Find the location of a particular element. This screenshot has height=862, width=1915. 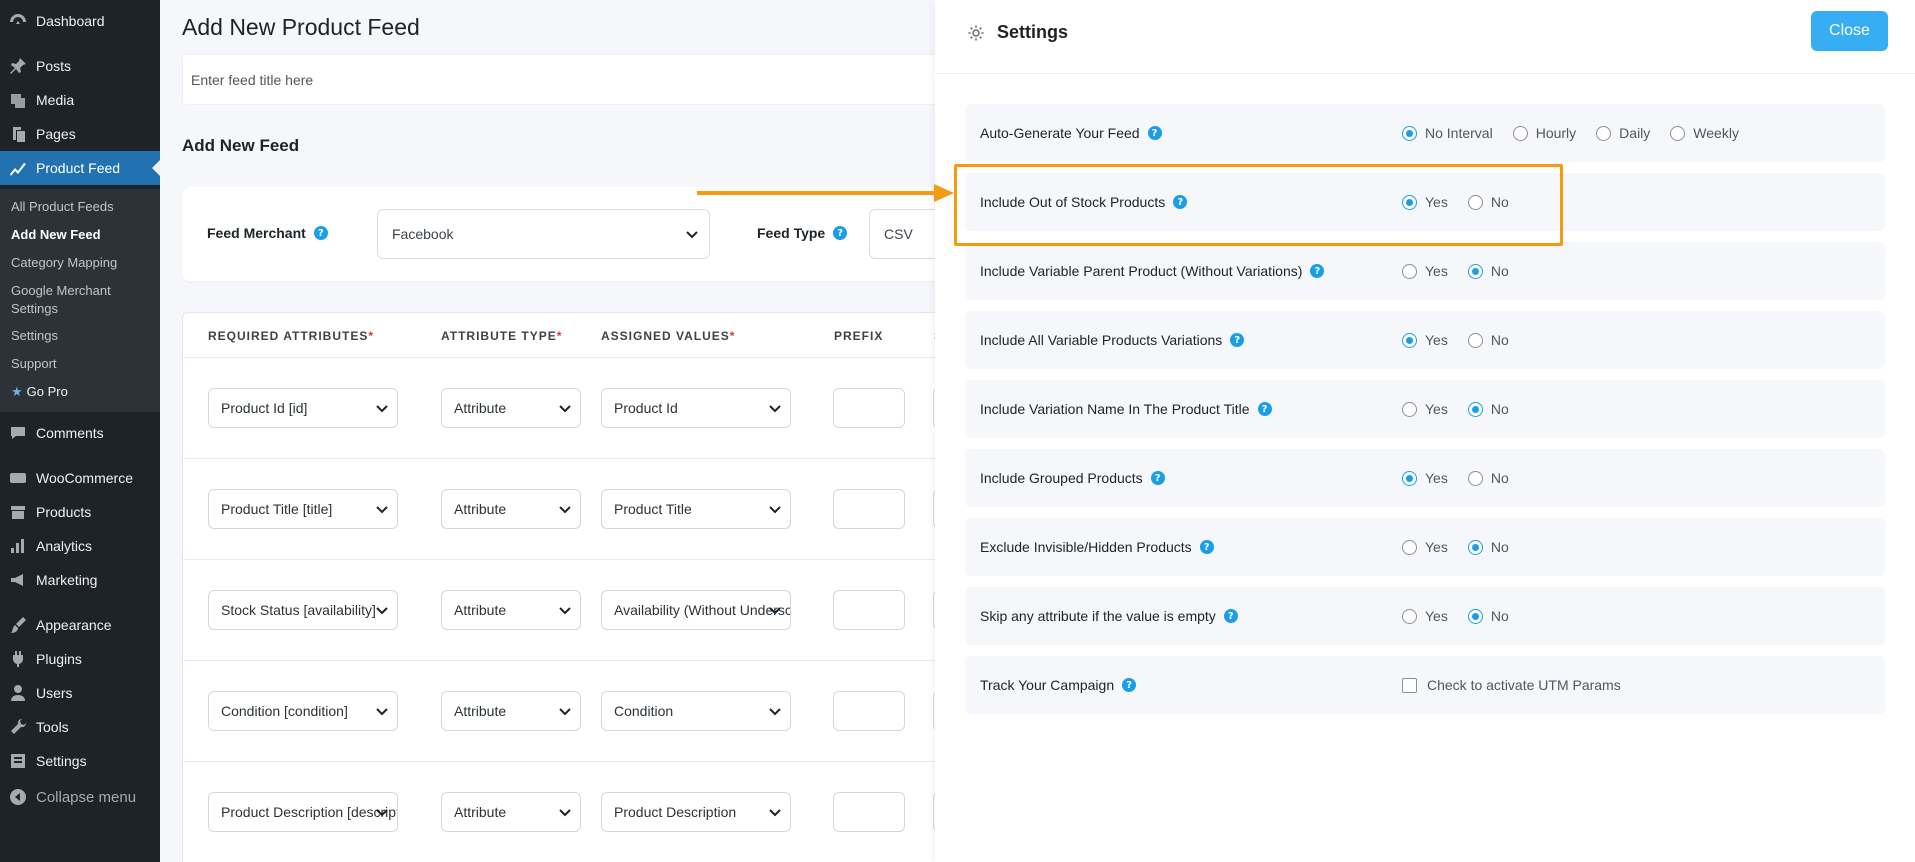

feed-merchant-select: Facebook is located at coordinates (543, 234).